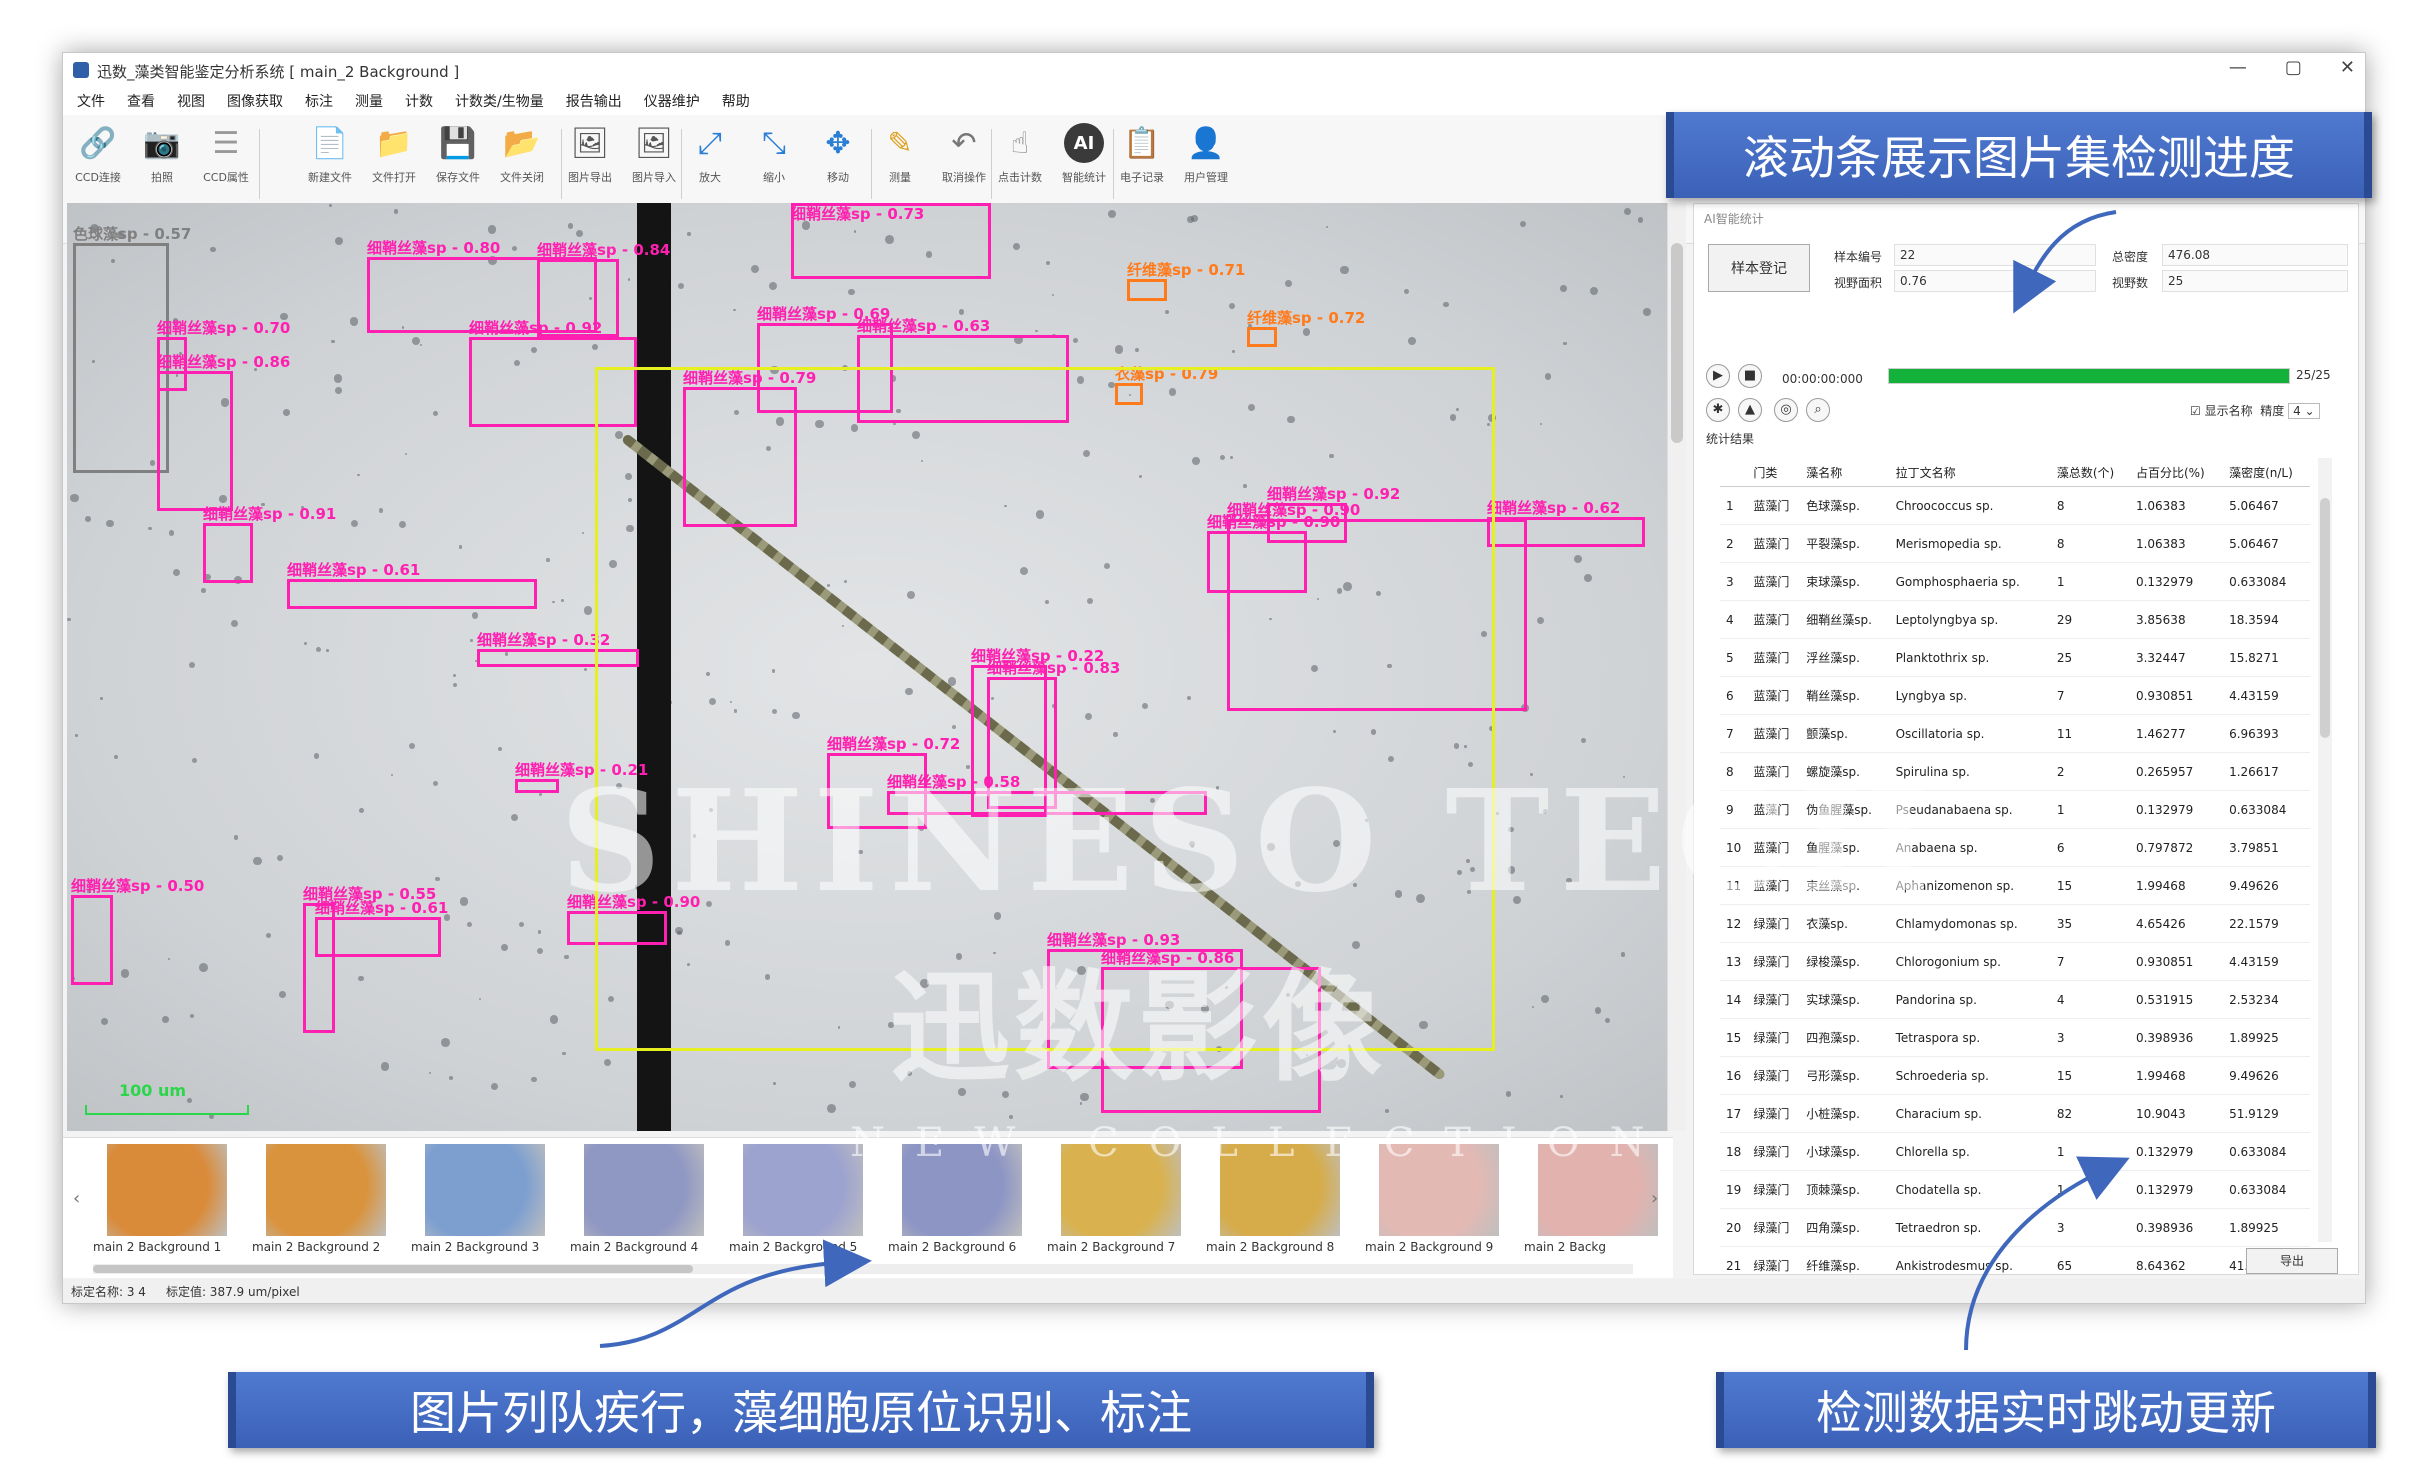  Describe the element at coordinates (1718, 376) in the screenshot. I see `play-icon: ▶` at that location.